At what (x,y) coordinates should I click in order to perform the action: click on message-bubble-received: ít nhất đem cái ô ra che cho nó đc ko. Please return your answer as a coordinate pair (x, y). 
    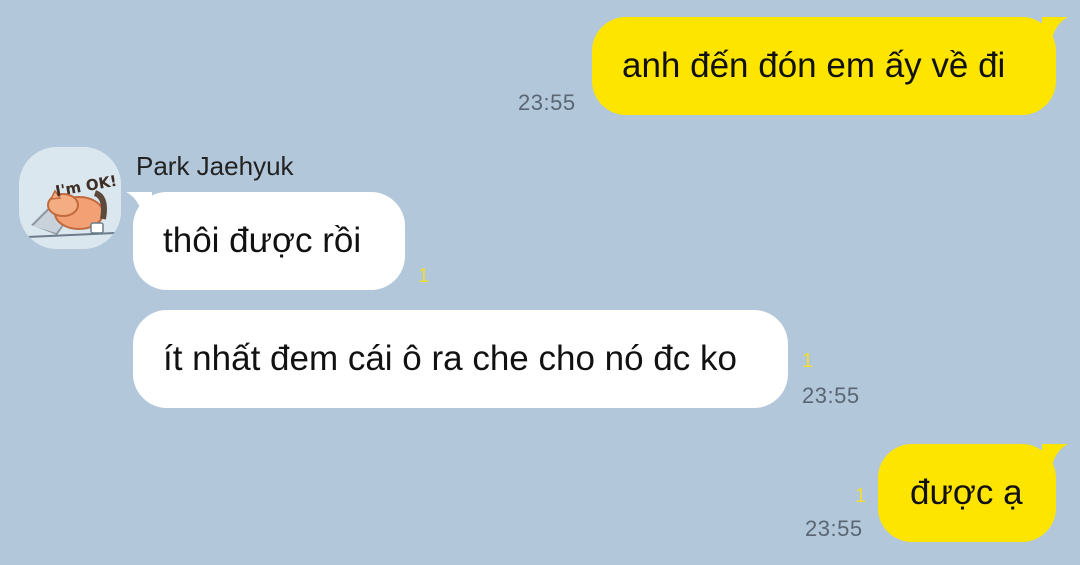
    Looking at the image, I should click on (460, 359).